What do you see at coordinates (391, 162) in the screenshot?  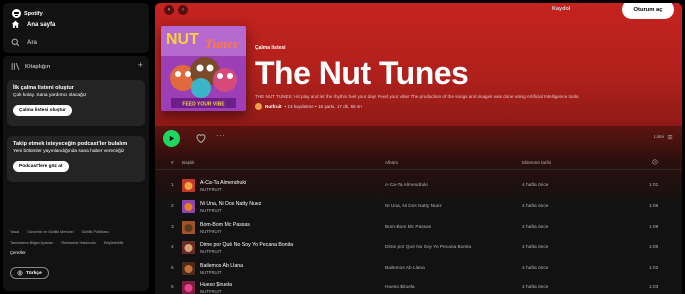 I see `col-album: Albüm` at bounding box center [391, 162].